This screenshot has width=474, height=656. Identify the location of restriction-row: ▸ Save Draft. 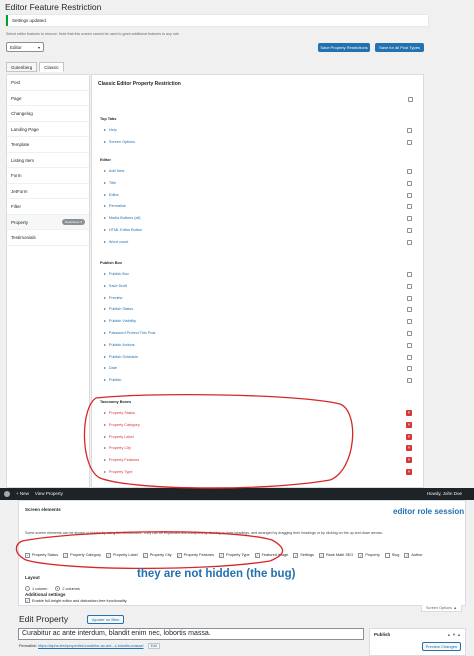
(261, 287).